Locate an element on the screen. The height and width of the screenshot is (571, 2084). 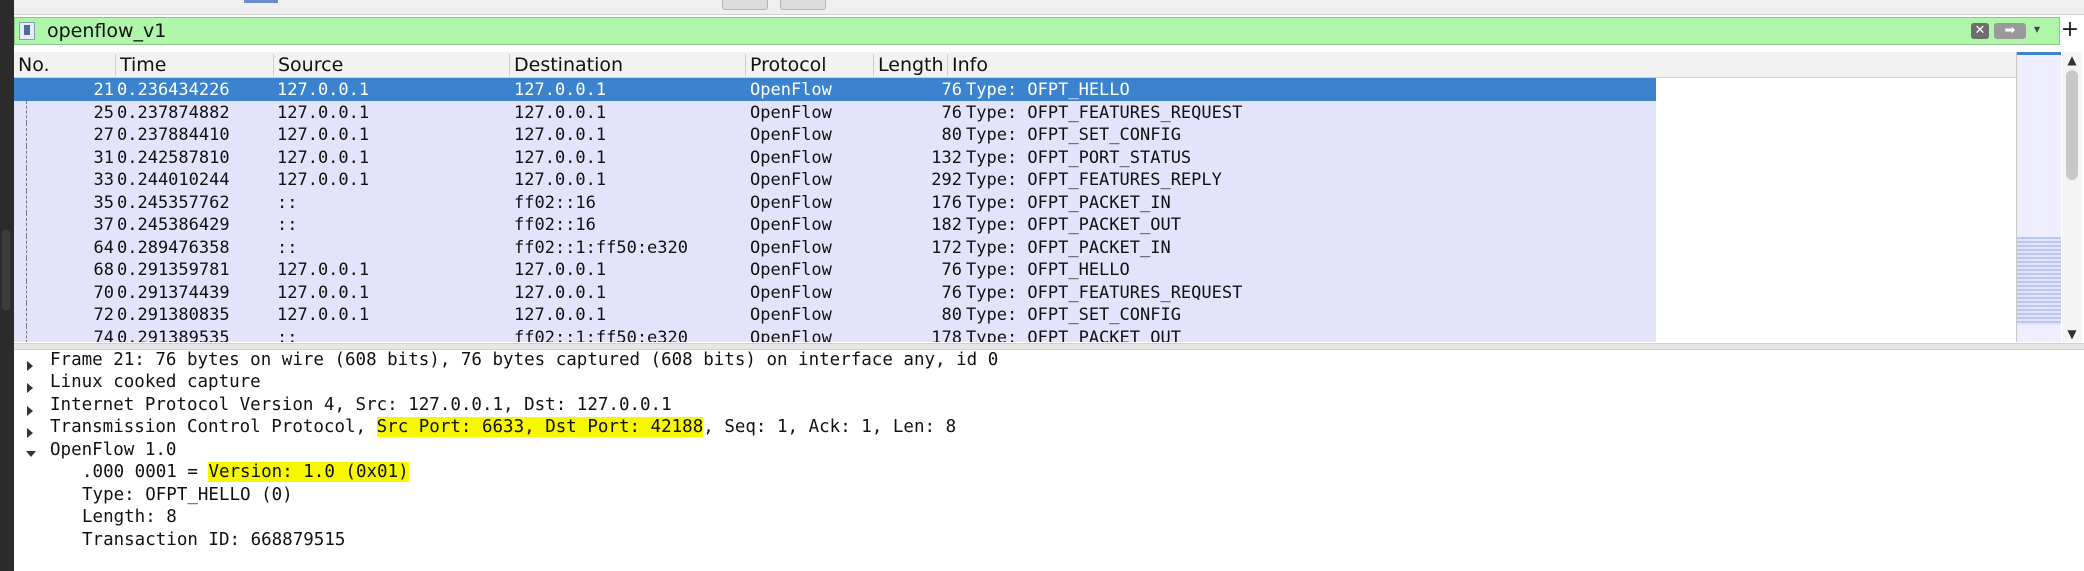
packet-length: 182 is located at coordinates (946, 225).